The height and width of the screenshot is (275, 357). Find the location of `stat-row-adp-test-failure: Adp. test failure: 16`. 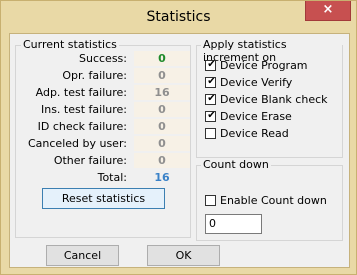

stat-row-adp-test-failure: Adp. test failure: 16 is located at coordinates (104, 92).